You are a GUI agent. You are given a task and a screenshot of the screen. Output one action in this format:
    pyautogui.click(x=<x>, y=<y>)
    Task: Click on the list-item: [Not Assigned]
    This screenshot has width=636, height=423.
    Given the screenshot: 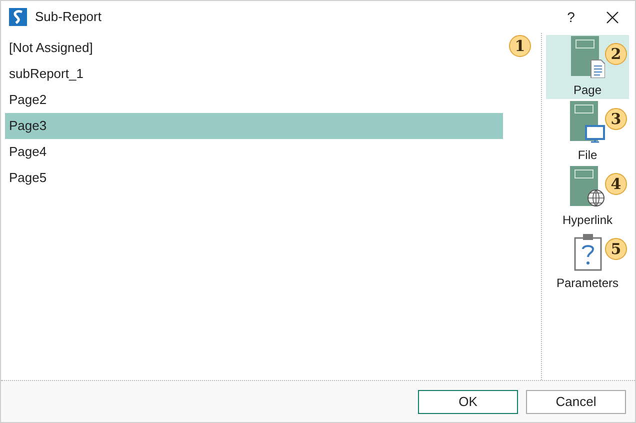 What is the action you would take?
    pyautogui.click(x=254, y=48)
    